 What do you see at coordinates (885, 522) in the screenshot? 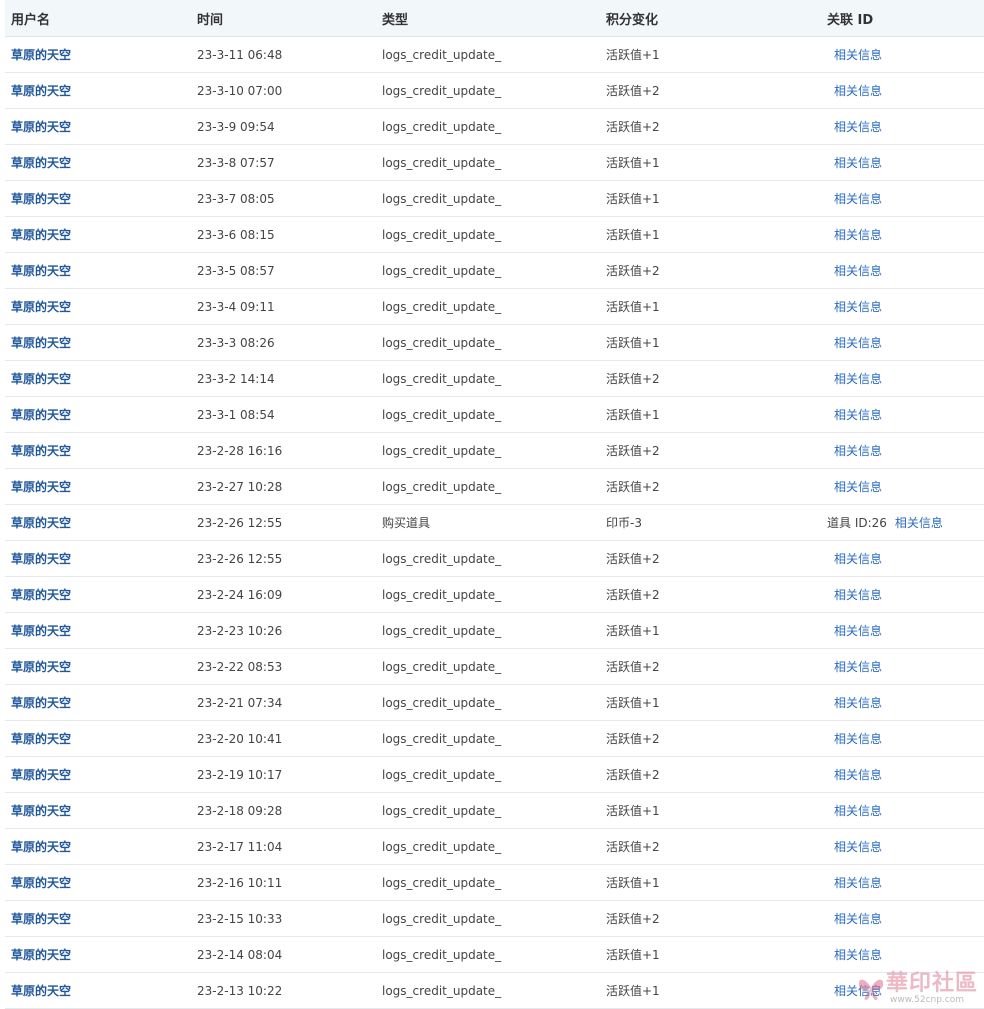
I see `cell-relation: 道具 ID:26 相关信息` at bounding box center [885, 522].